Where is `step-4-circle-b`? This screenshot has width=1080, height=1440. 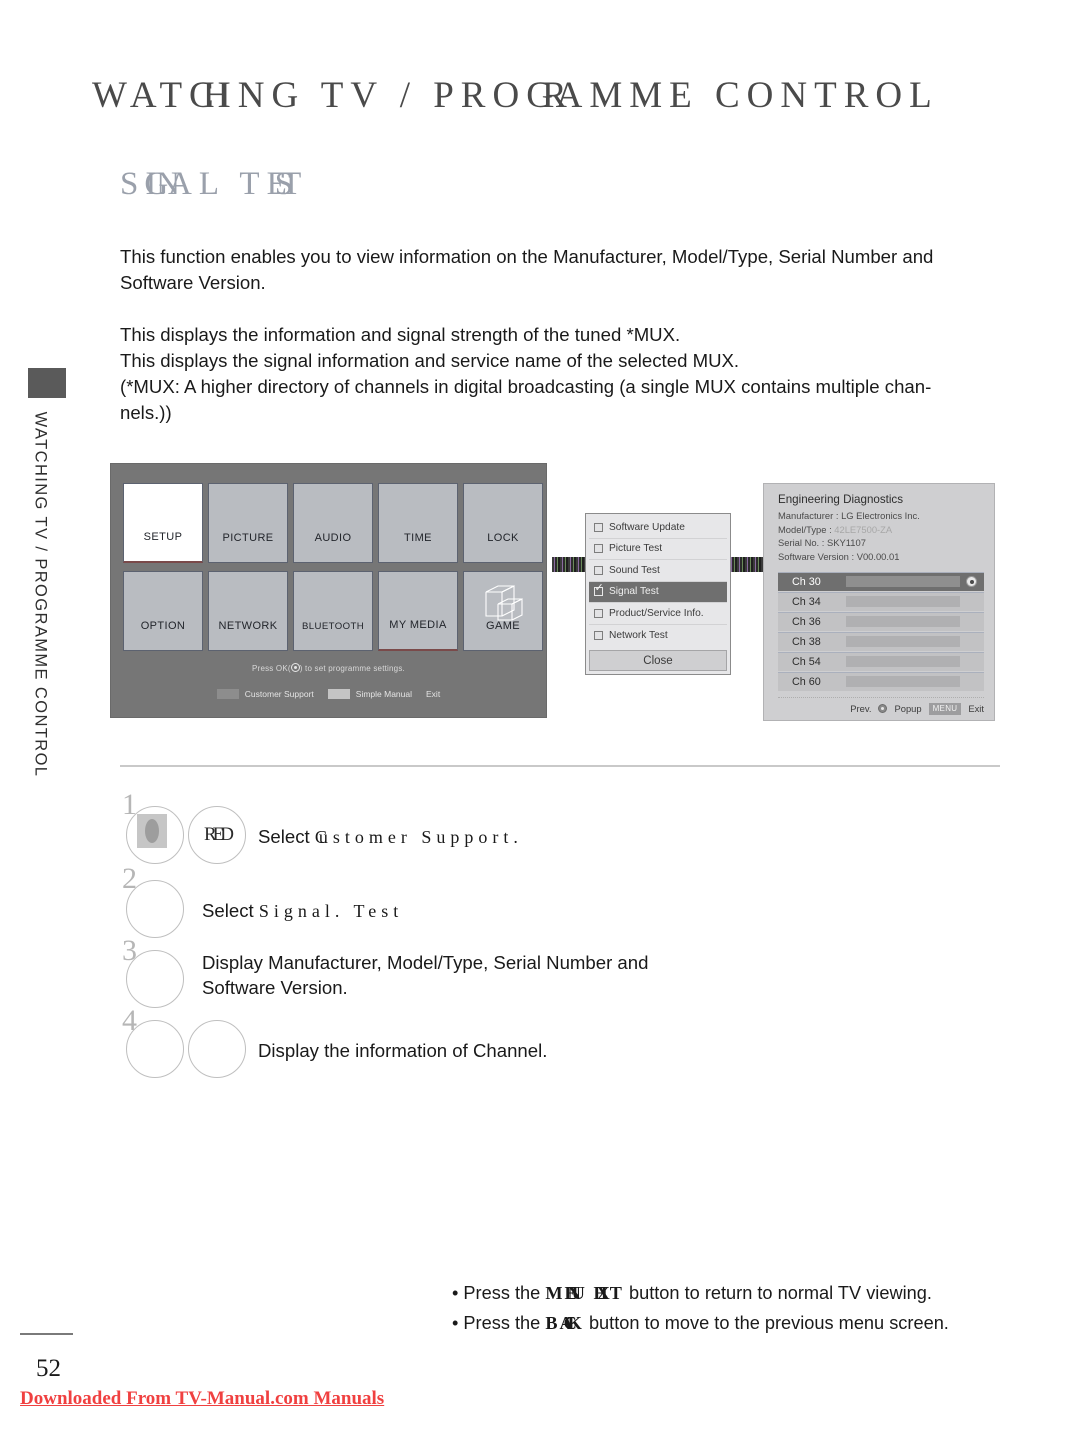 step-4-circle-b is located at coordinates (217, 1049).